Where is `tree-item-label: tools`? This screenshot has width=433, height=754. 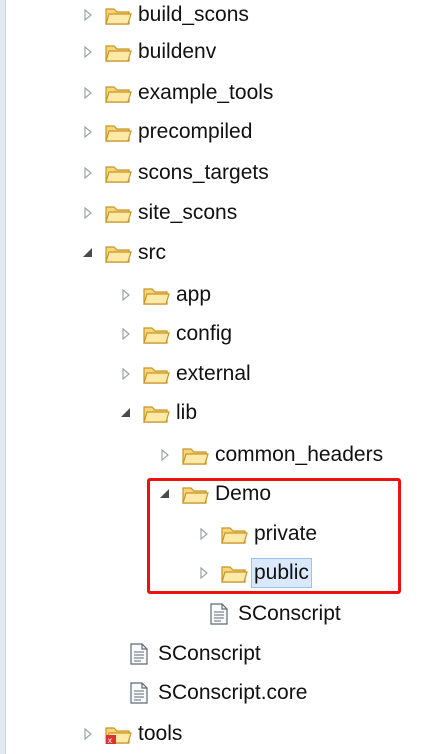
tree-item-label: tools is located at coordinates (160, 733).